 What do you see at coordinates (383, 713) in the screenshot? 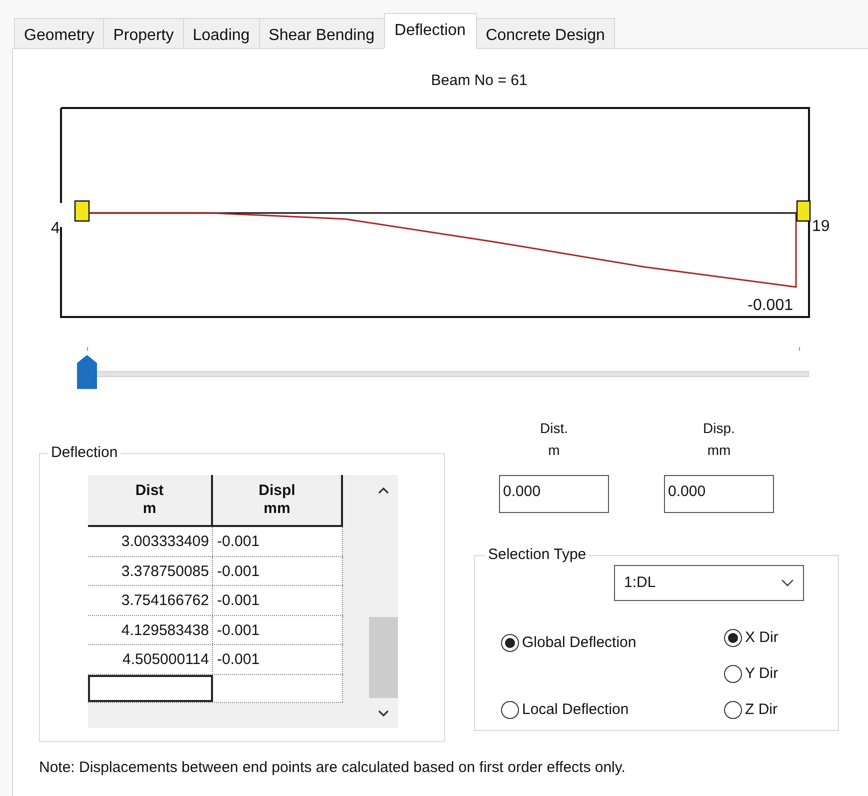
I see `scroll-down-icon` at bounding box center [383, 713].